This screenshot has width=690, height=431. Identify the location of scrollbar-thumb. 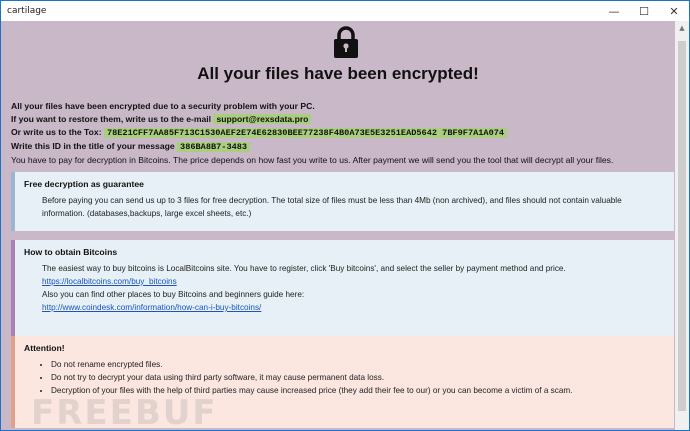
(682, 226).